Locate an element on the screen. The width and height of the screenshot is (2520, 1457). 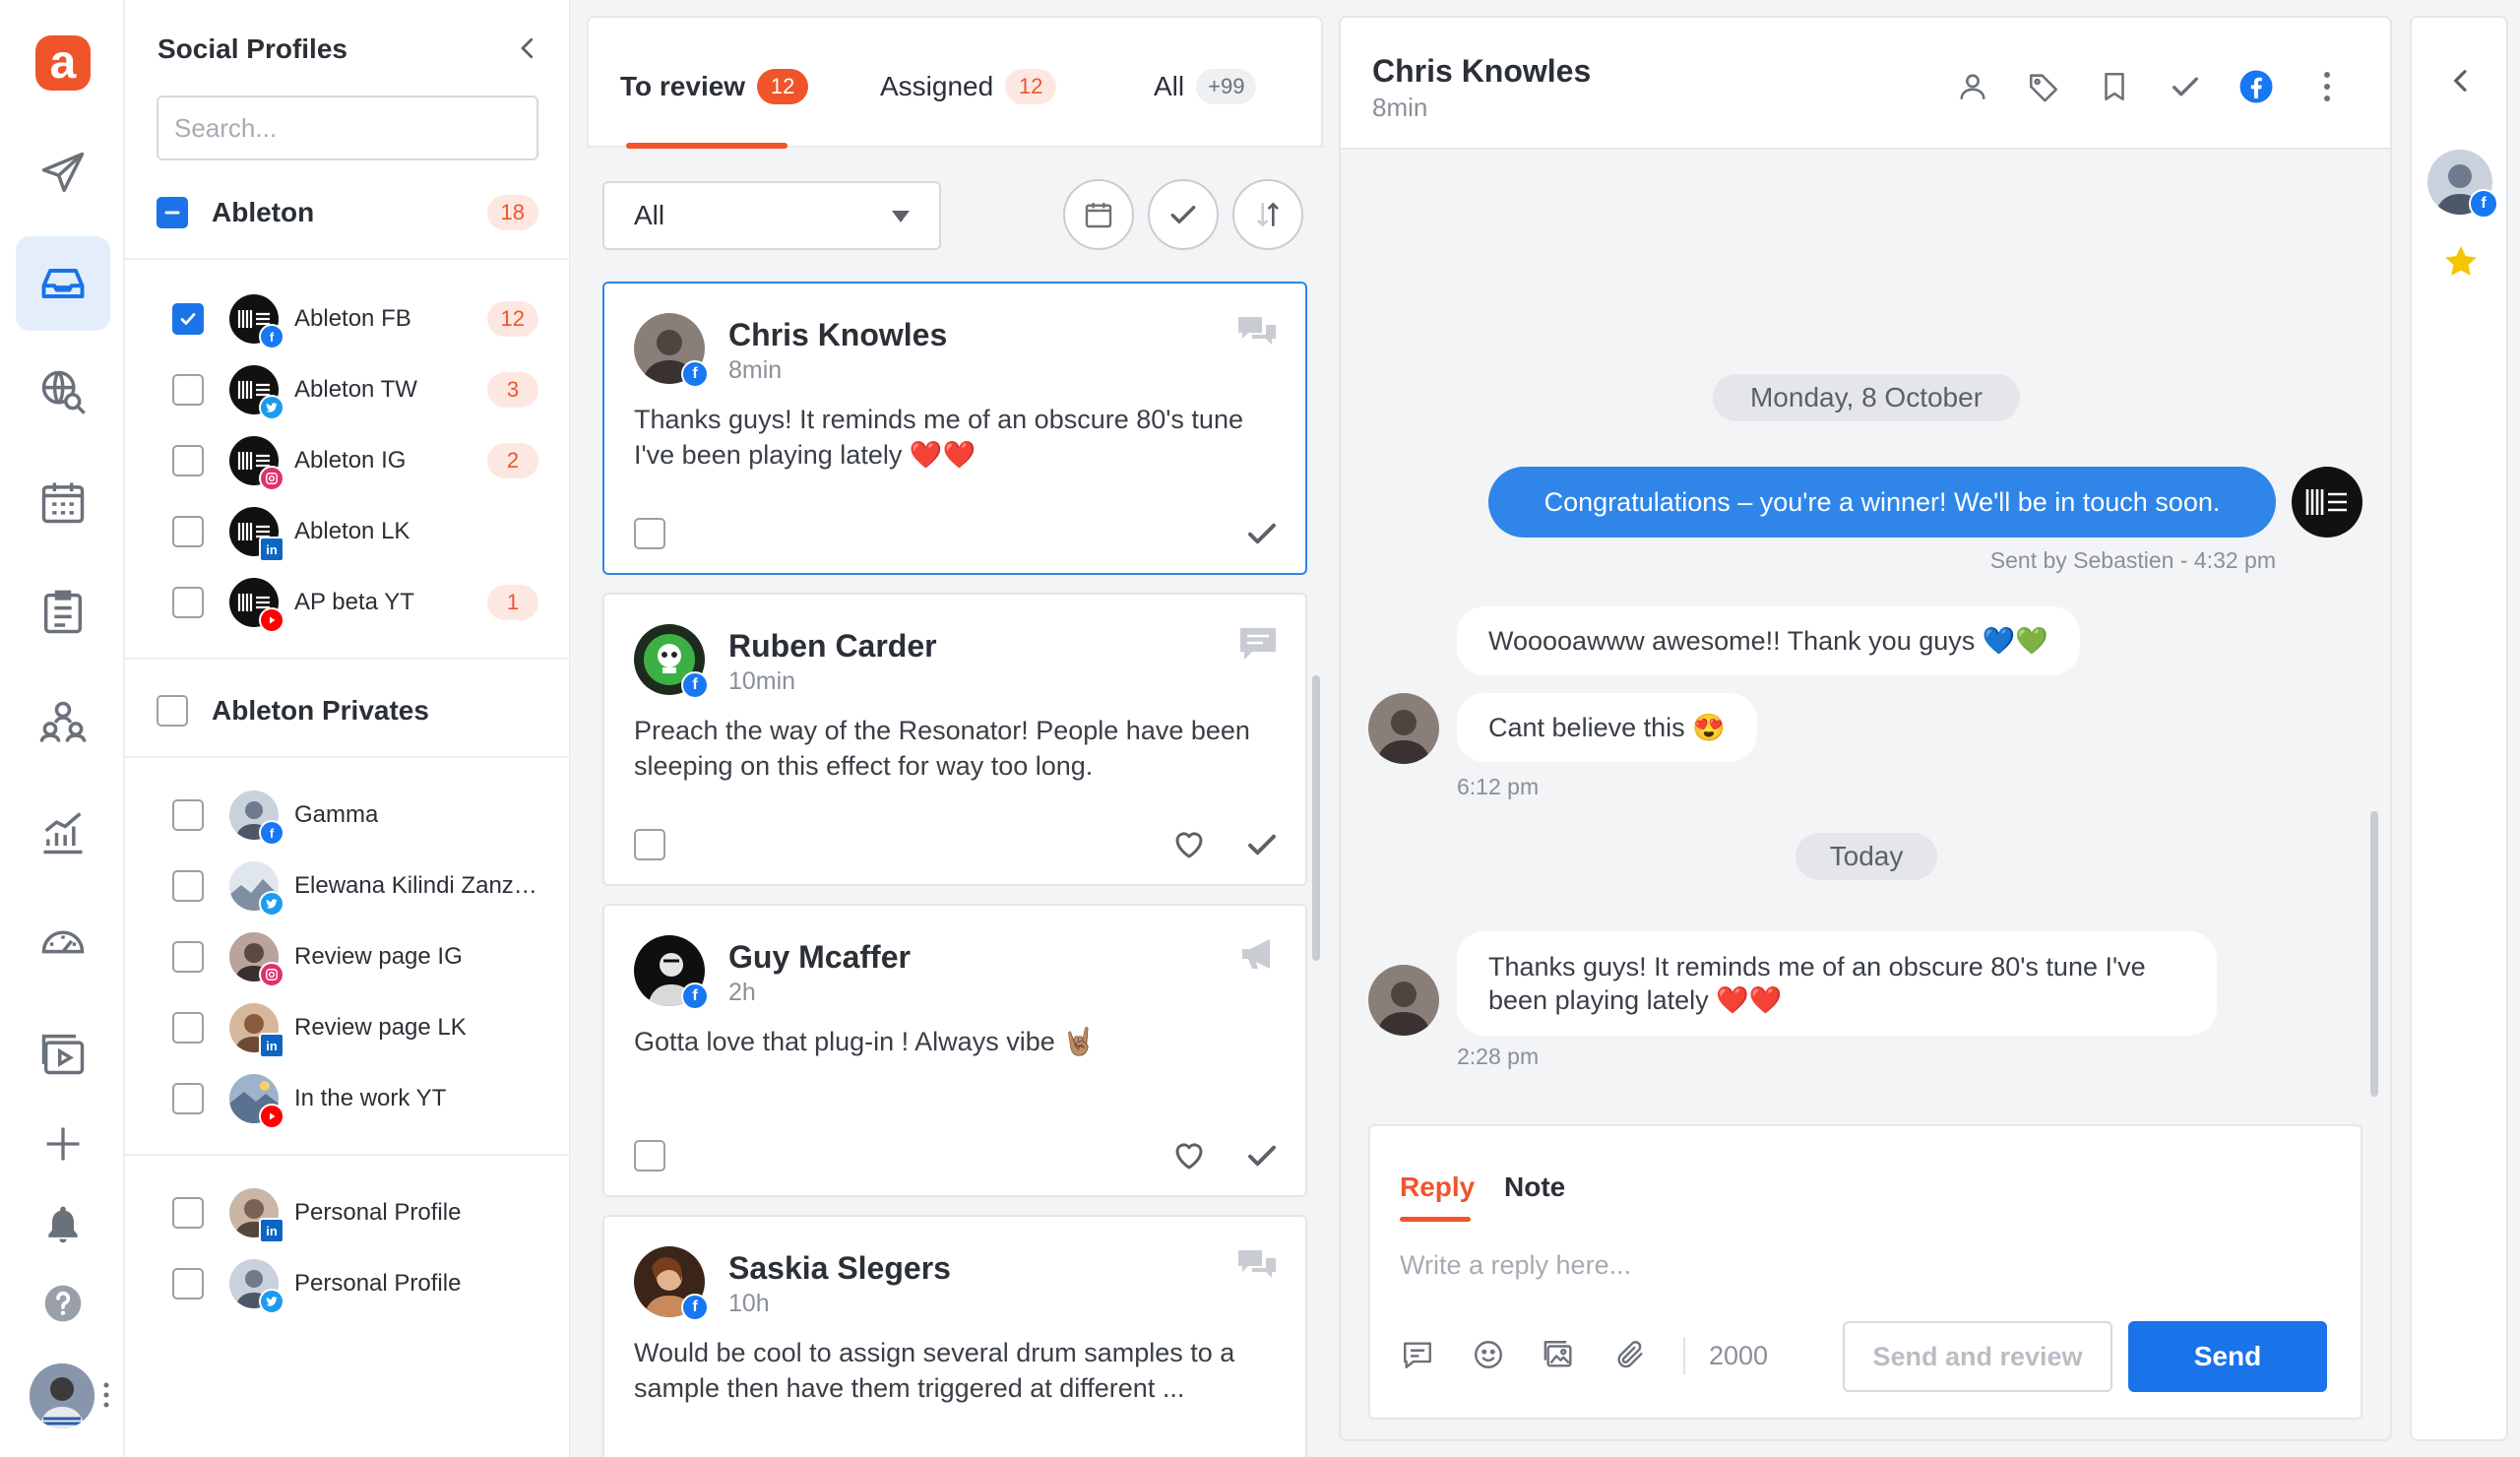
assign-user-icon is located at coordinates (1972, 86).